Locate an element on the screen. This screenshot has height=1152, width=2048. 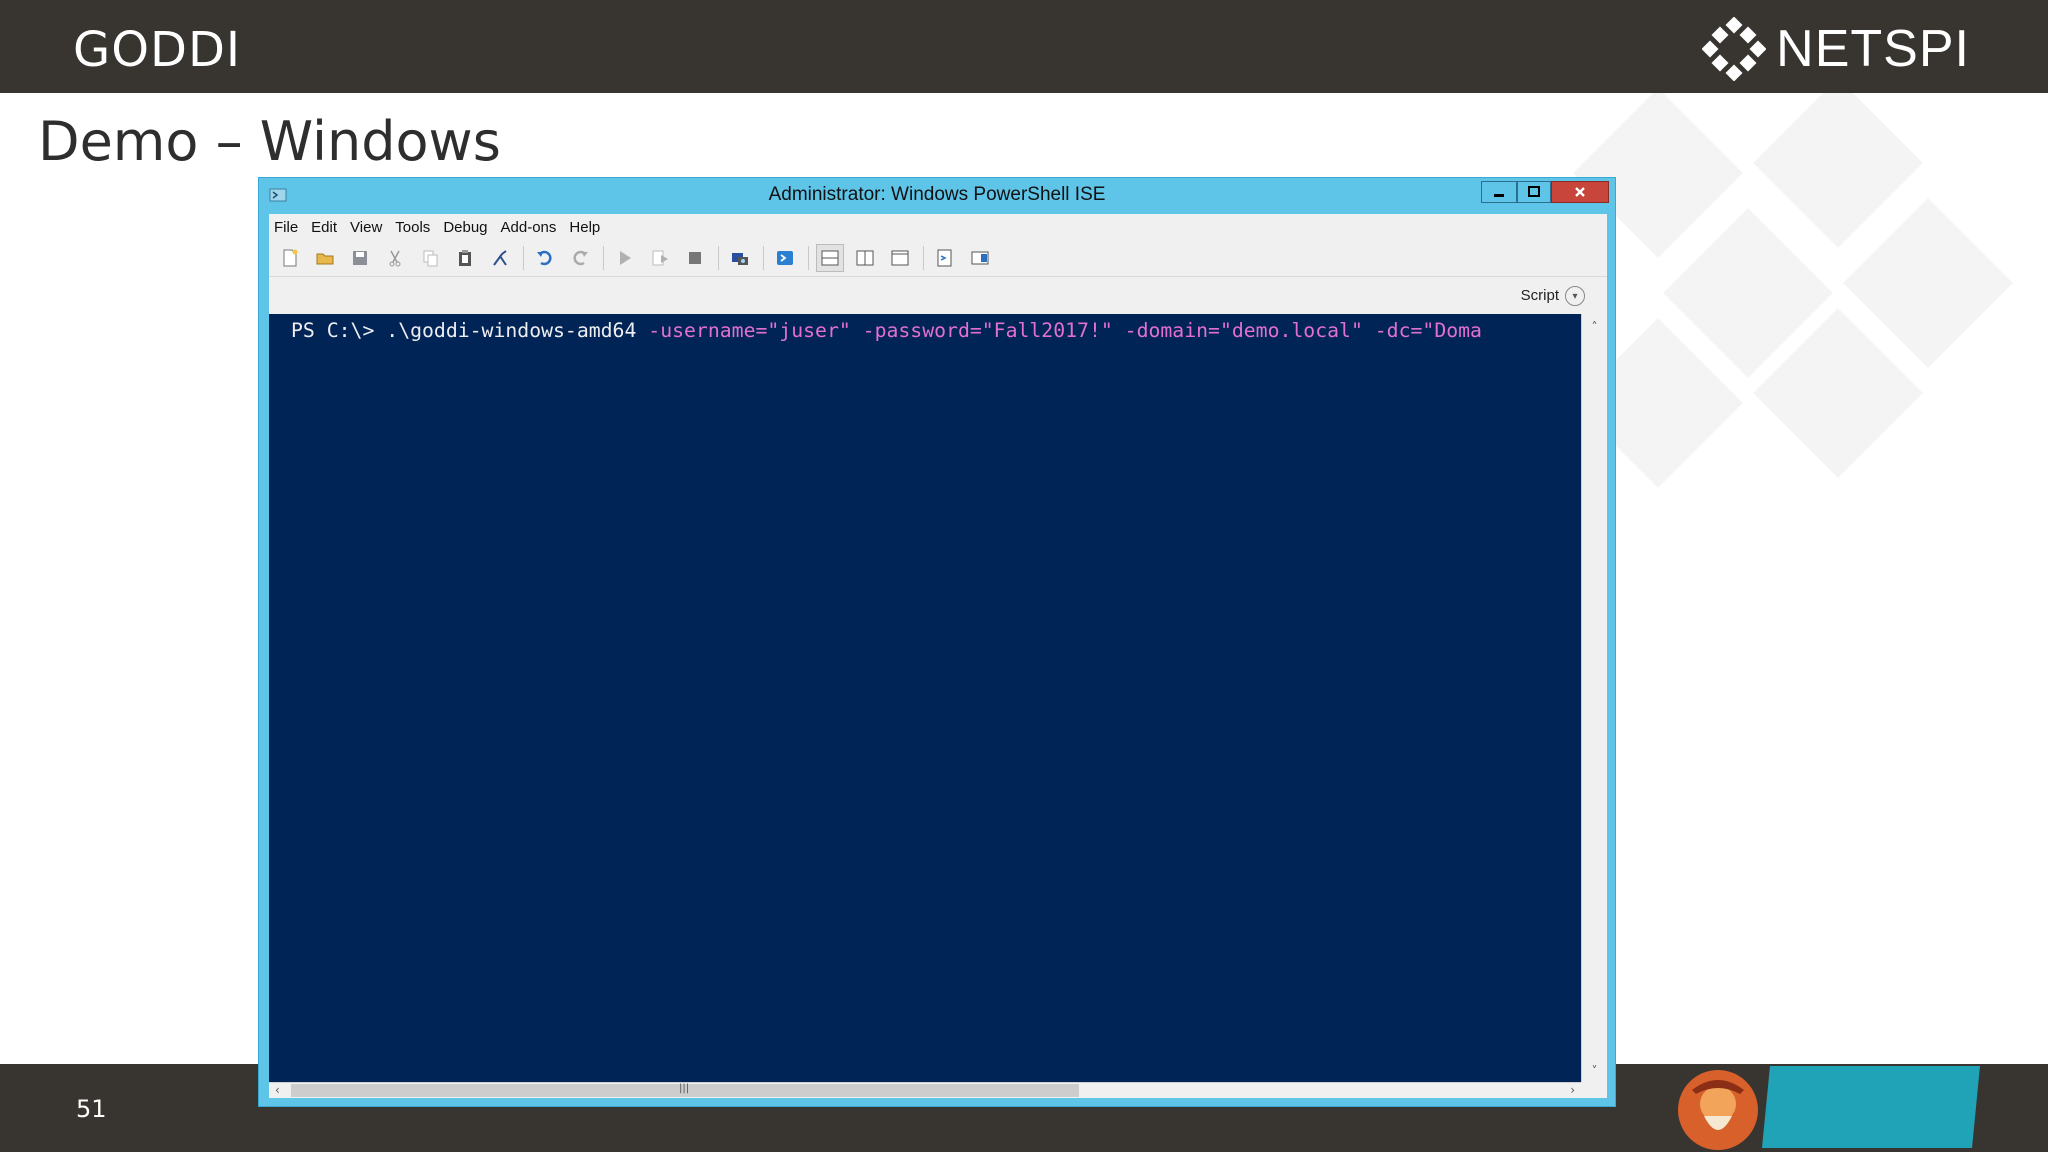
remote-icon is located at coordinates (740, 259).